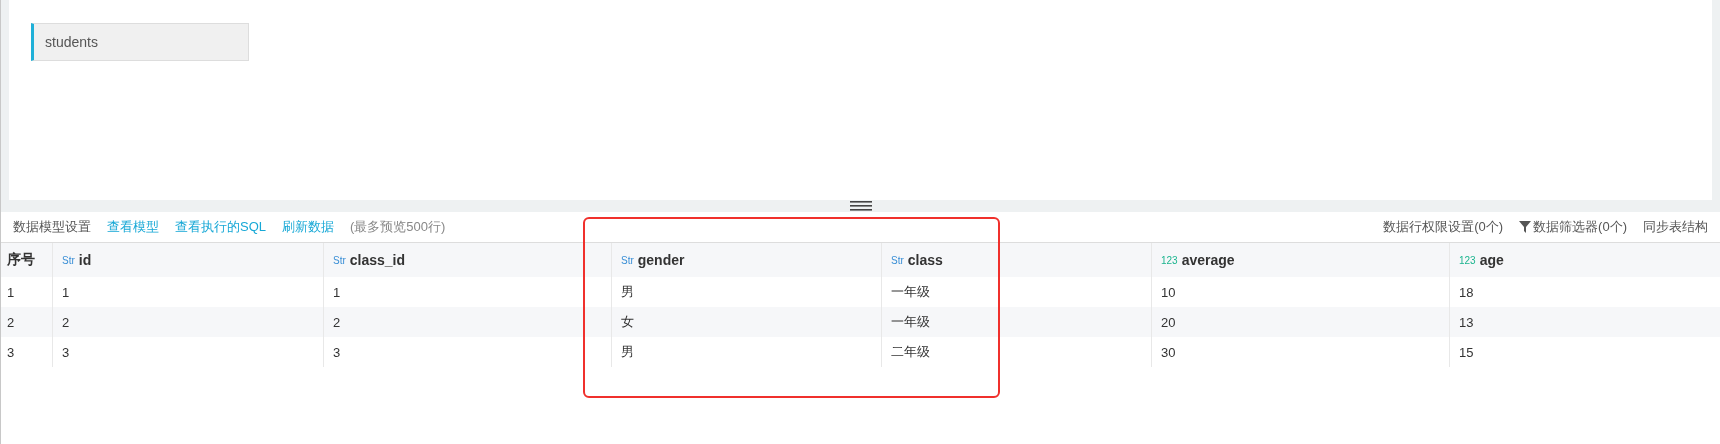 This screenshot has height=444, width=1720. What do you see at coordinates (925, 260) in the screenshot?
I see `column-name: class` at bounding box center [925, 260].